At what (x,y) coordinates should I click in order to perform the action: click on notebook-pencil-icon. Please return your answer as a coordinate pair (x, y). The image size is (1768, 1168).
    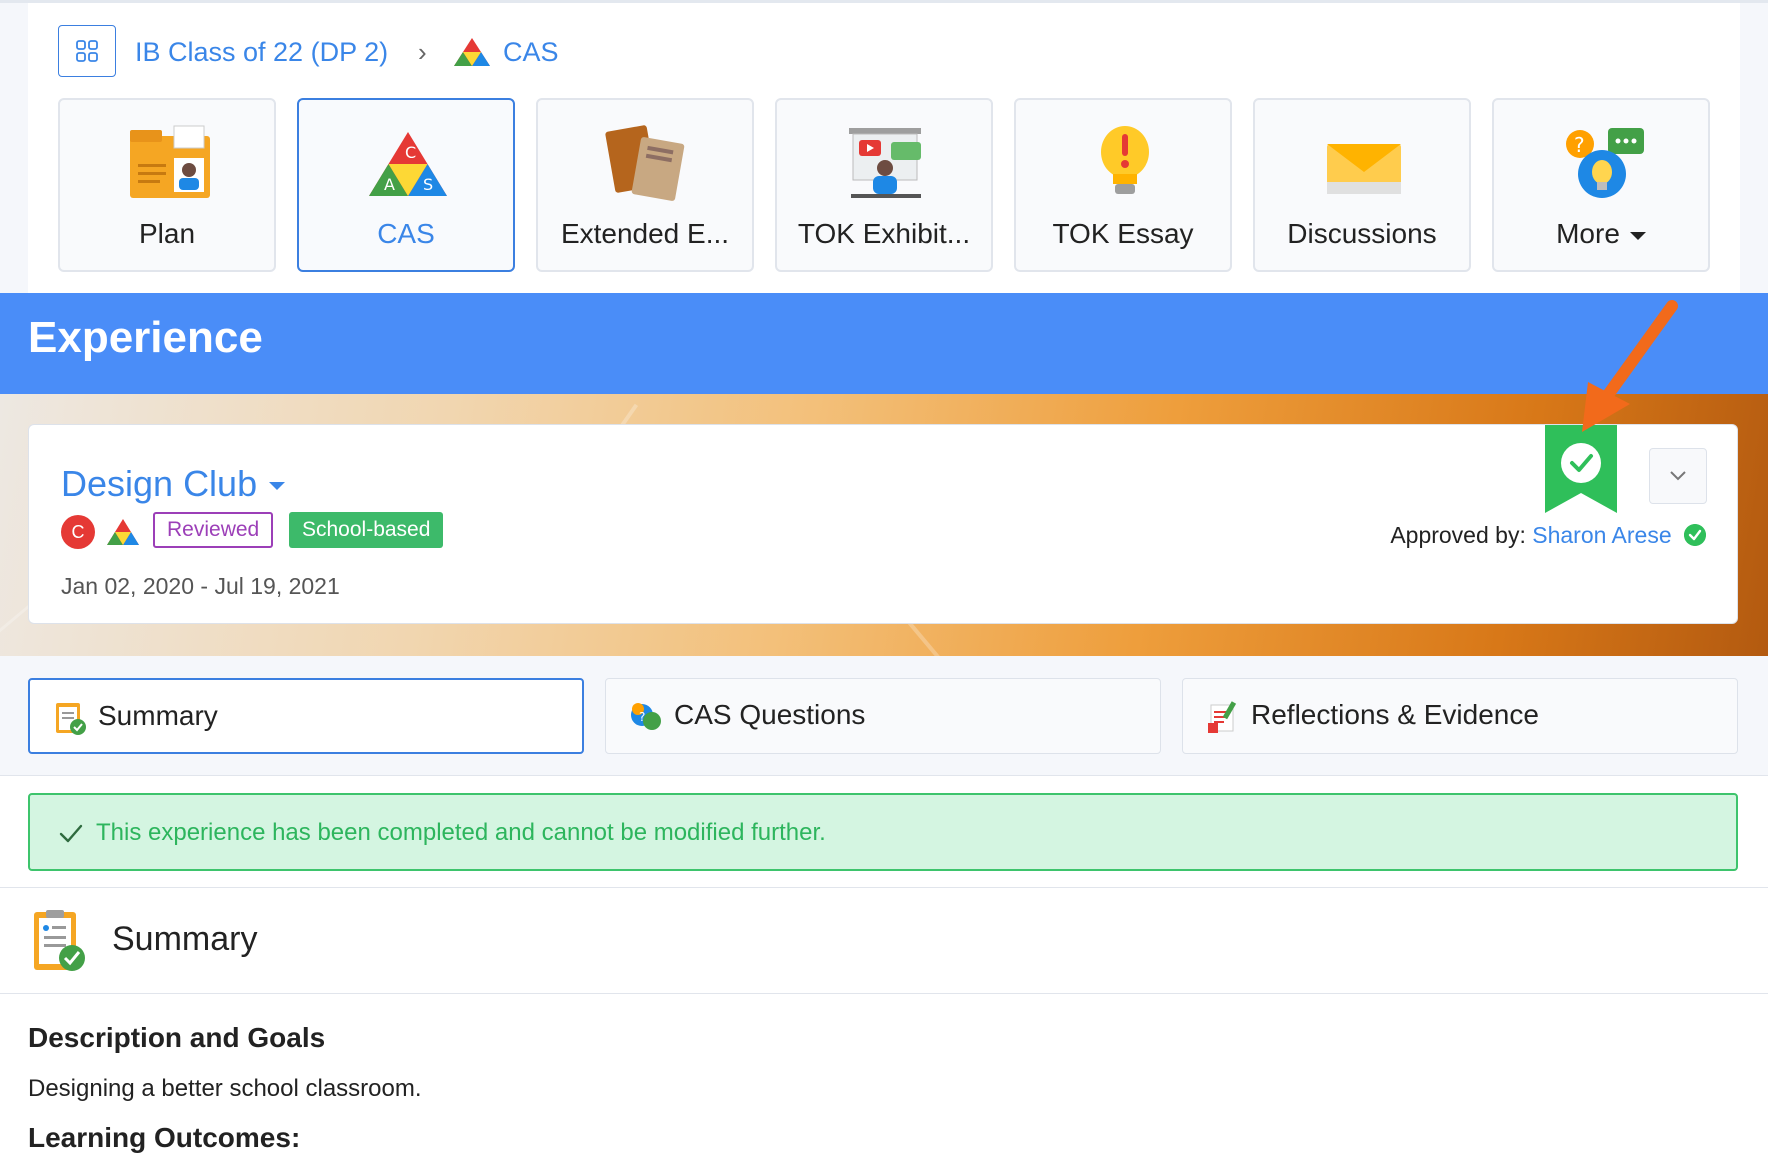
    Looking at the image, I should click on (1222, 717).